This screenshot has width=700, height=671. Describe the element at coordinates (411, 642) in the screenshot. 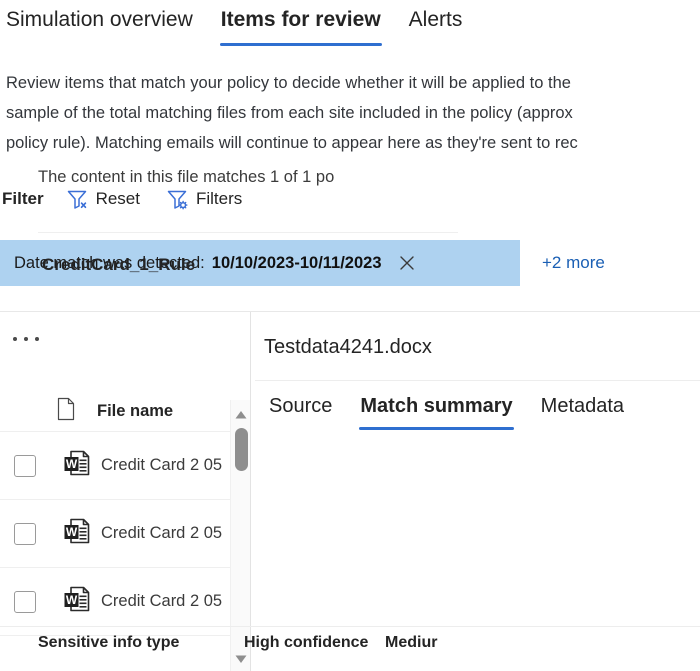

I see `column-header-medium-confidence: Mediur` at that location.